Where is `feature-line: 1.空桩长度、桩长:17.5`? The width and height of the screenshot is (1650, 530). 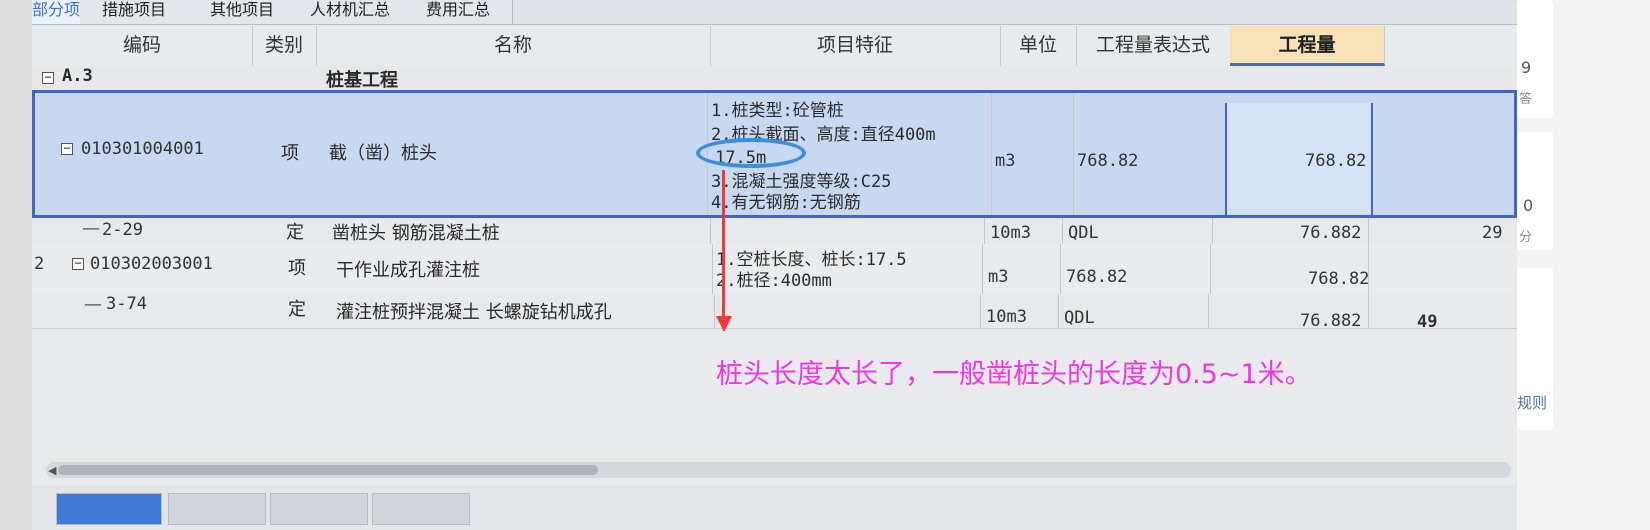
feature-line: 1.空桩长度、桩长:17.5 is located at coordinates (811, 260).